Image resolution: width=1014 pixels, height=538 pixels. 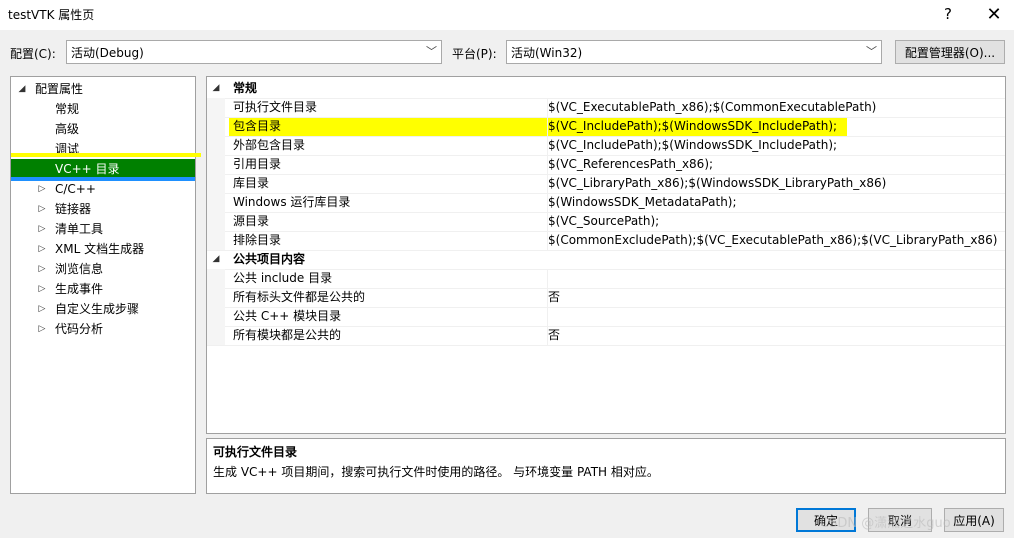 I want to click on property-row: 公共 C++ 模块目录, so click(x=606, y=317).